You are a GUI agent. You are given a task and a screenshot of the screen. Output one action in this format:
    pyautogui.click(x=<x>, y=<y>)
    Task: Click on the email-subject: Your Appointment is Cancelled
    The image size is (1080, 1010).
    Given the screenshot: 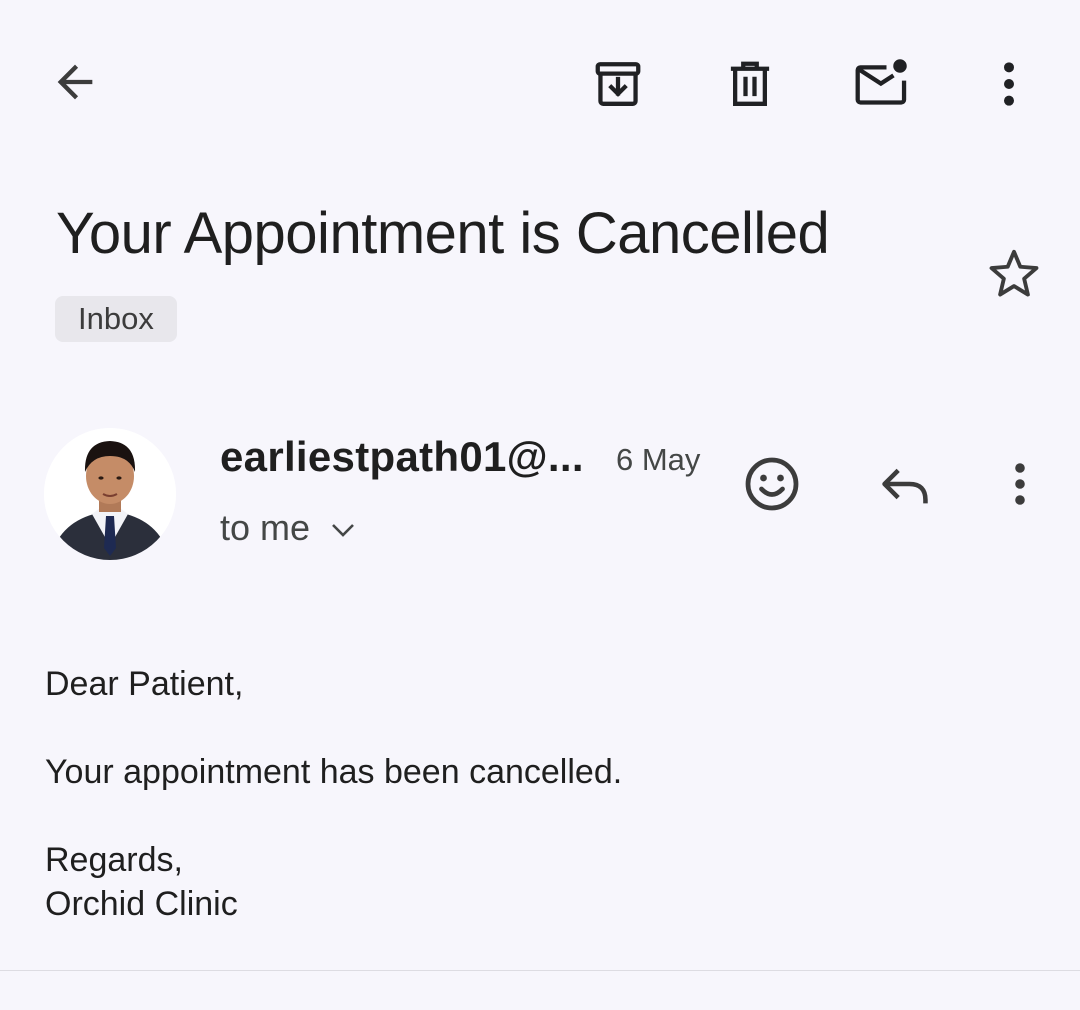 What is the action you would take?
    pyautogui.click(x=443, y=233)
    